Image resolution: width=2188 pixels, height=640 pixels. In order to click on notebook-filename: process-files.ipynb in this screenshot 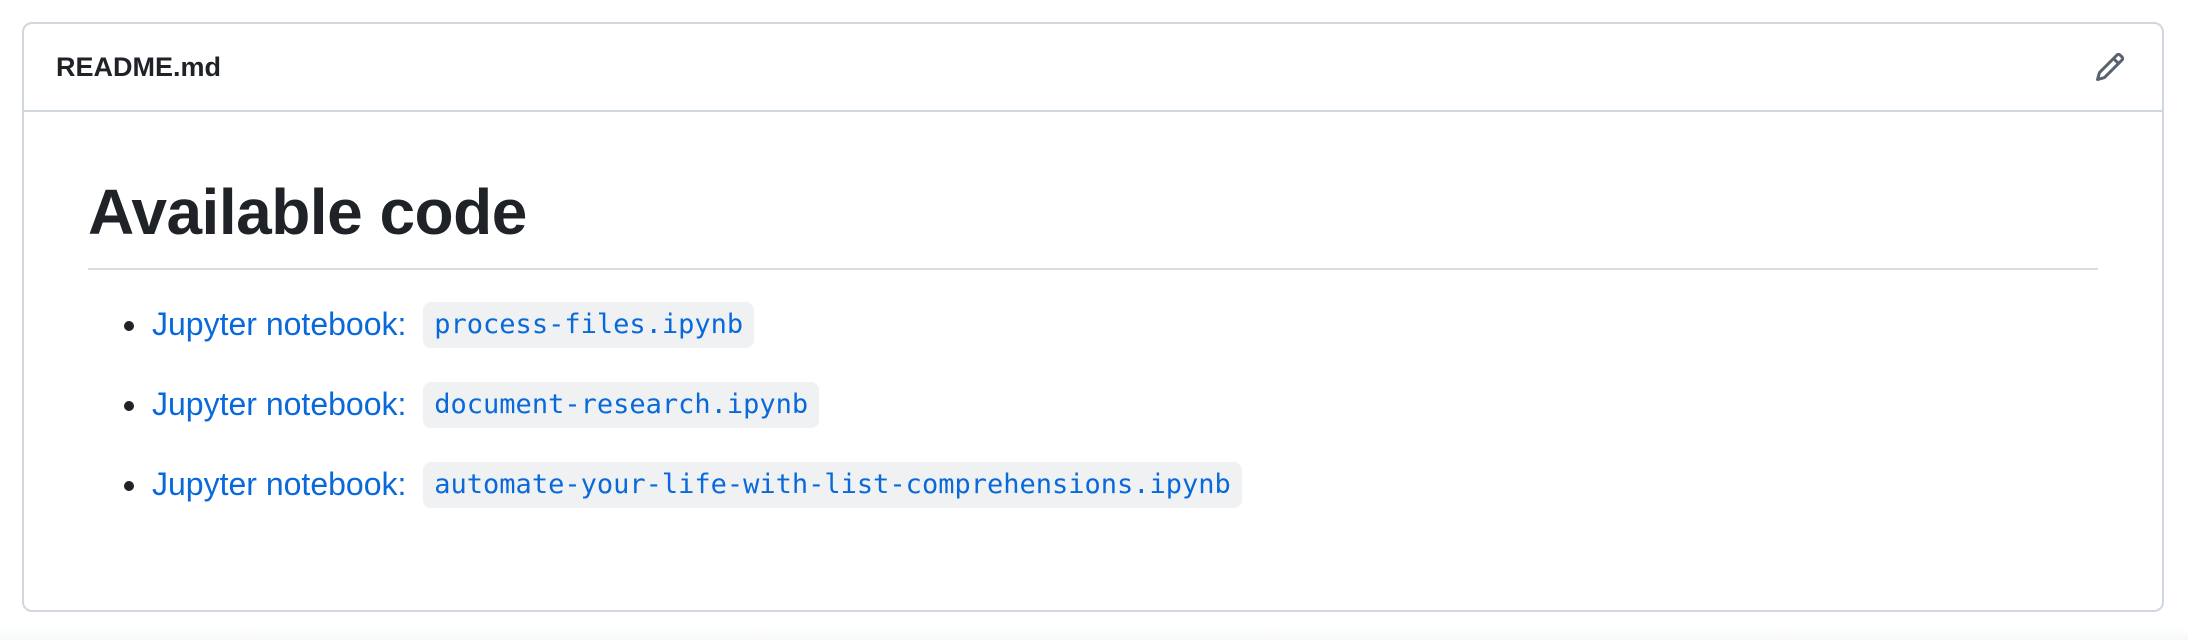, I will do `click(589, 325)`.